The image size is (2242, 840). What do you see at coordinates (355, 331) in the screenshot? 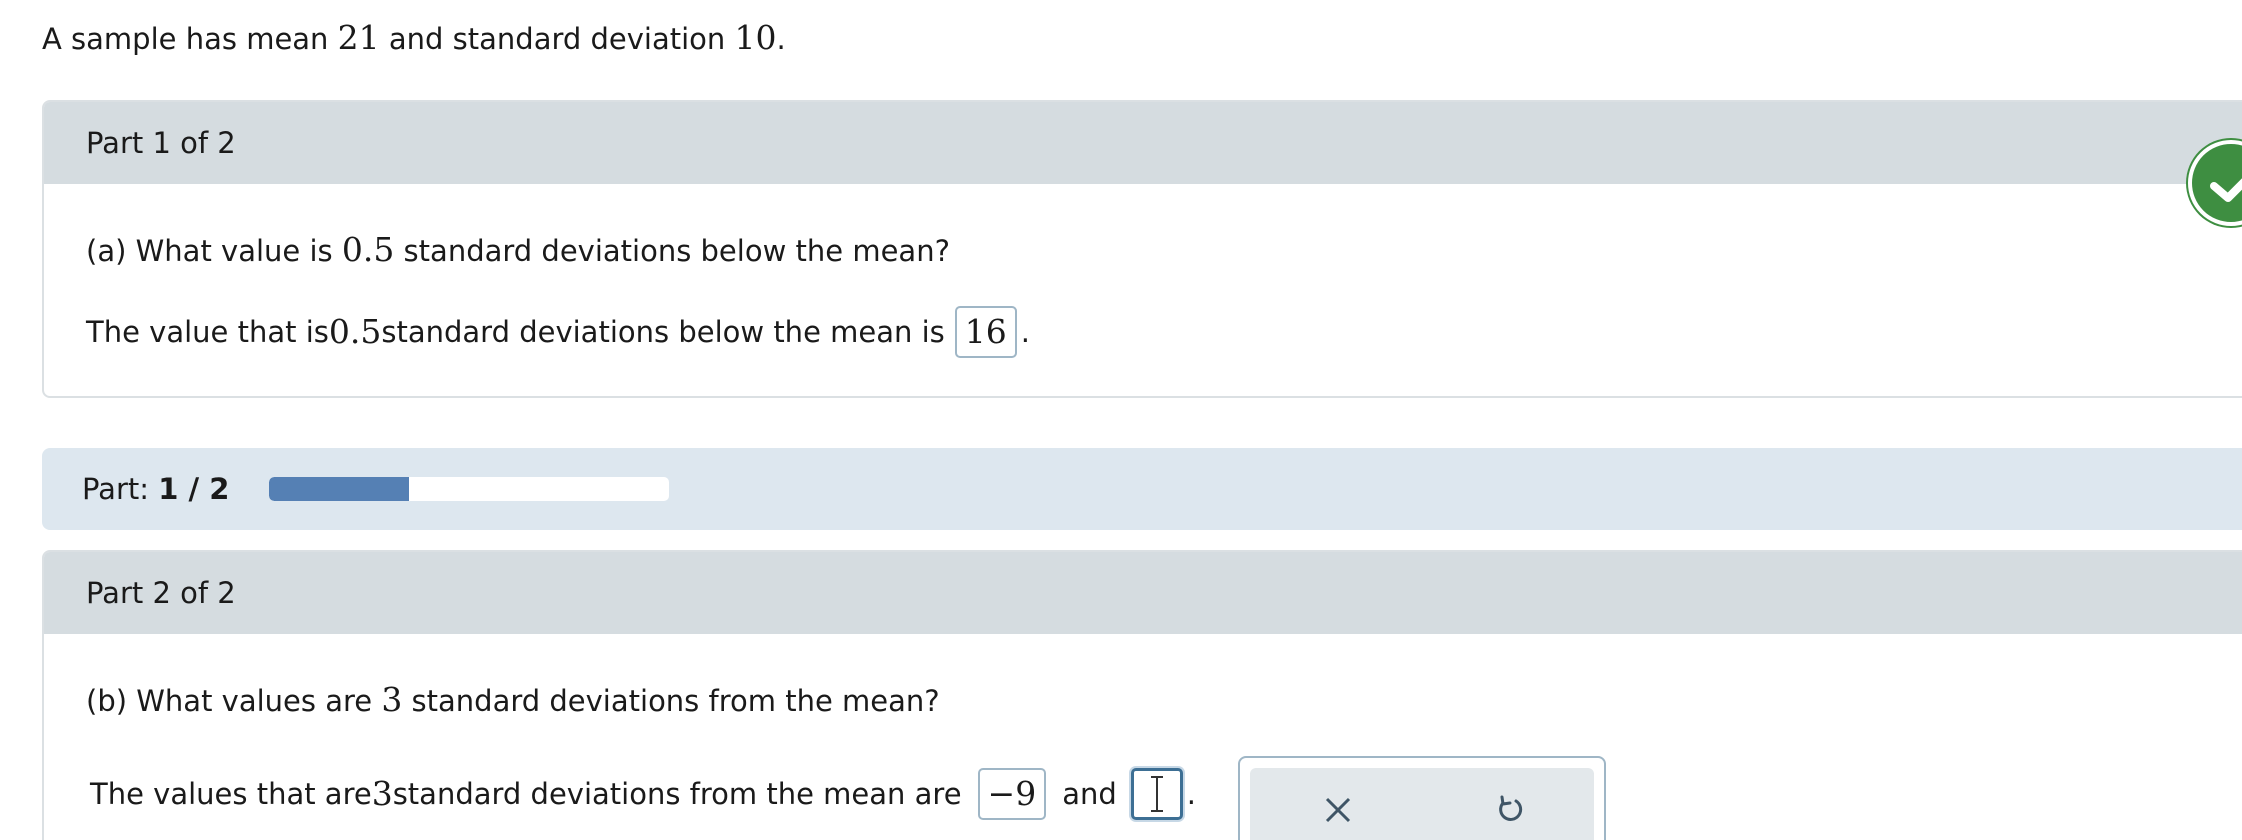
I see `part-1-answer-value-text: 0.5` at bounding box center [355, 331].